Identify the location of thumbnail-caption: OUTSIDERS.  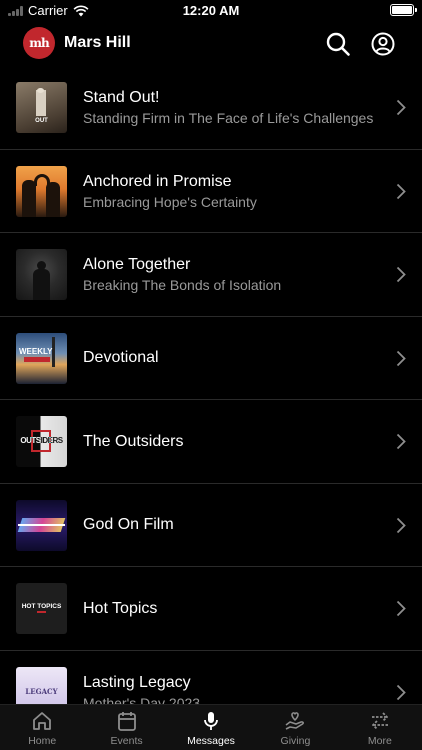
(41, 440).